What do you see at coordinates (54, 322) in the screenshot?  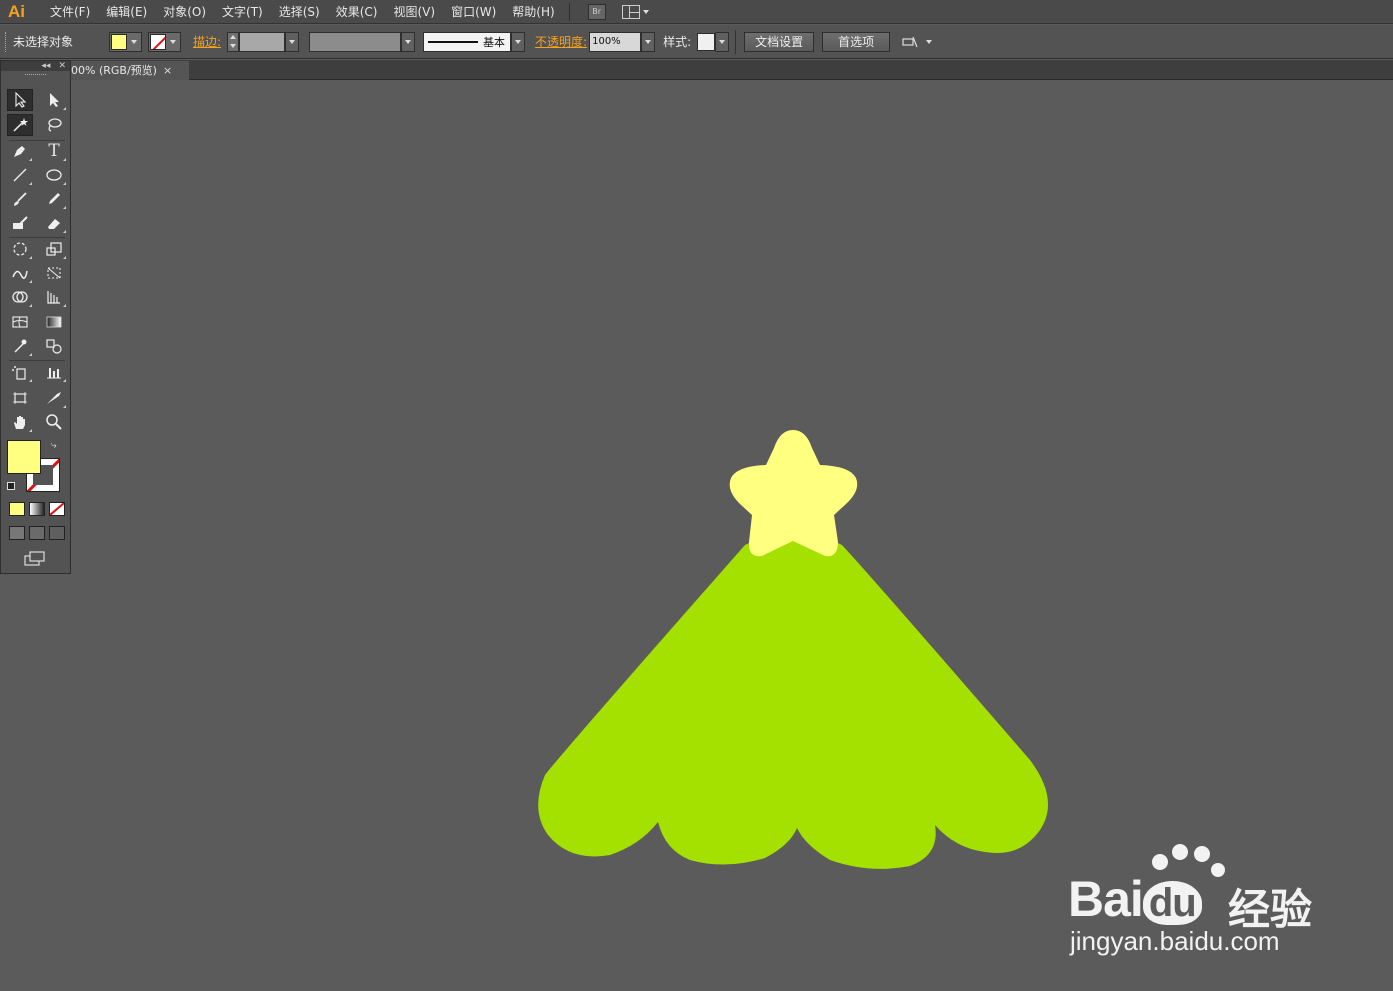 I see `gradient-tool` at bounding box center [54, 322].